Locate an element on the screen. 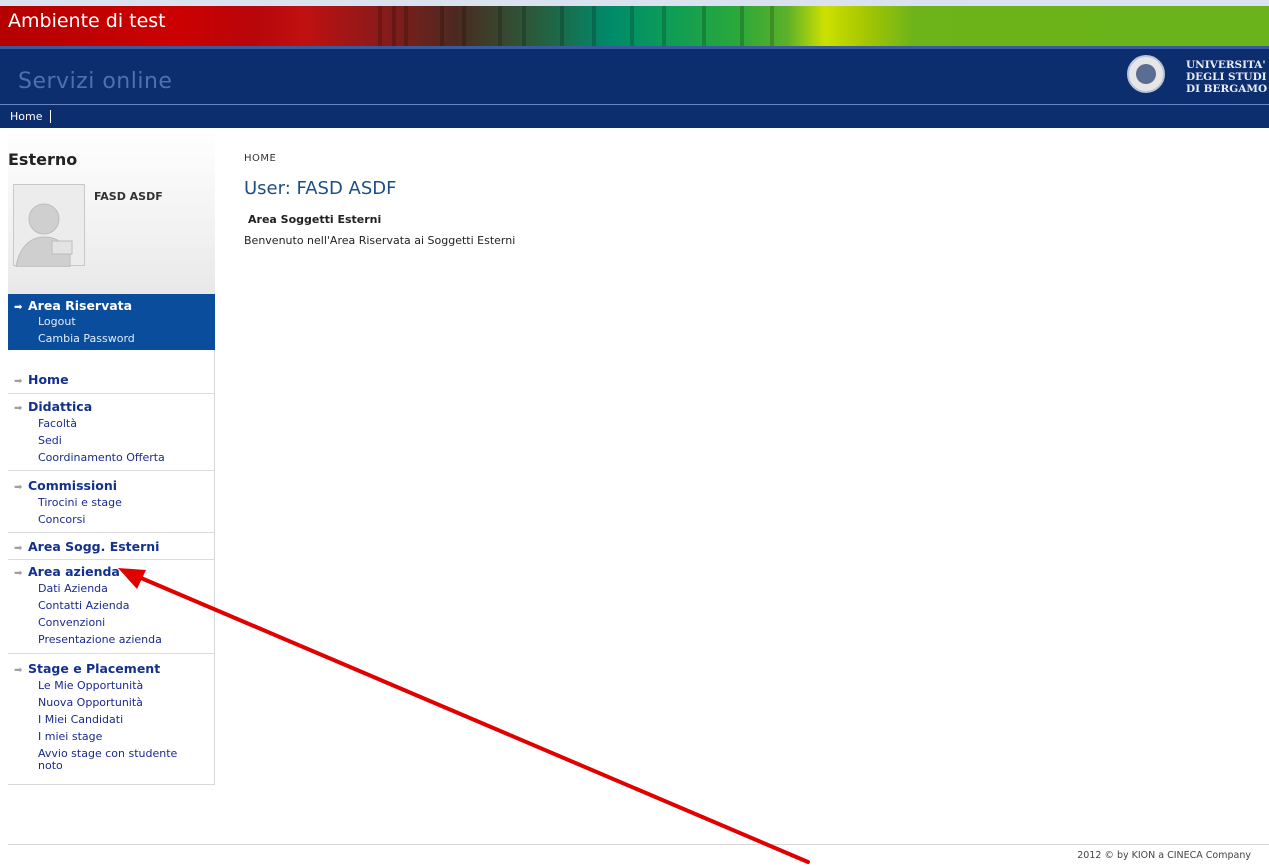 This screenshot has height=866, width=1269. nav-area-azienda: ➡ Area azienda is located at coordinates (67, 571).